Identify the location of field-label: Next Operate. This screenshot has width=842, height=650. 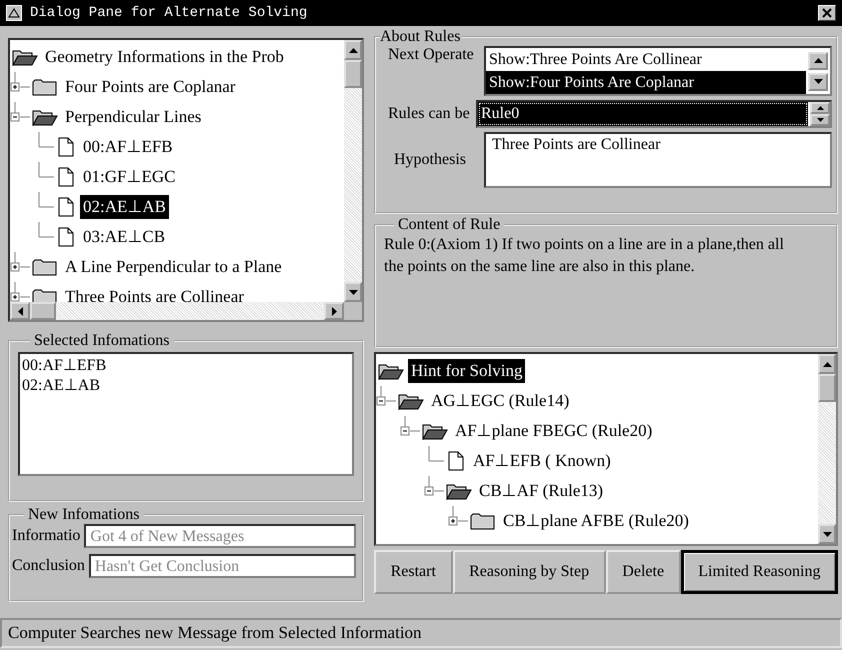
(431, 55).